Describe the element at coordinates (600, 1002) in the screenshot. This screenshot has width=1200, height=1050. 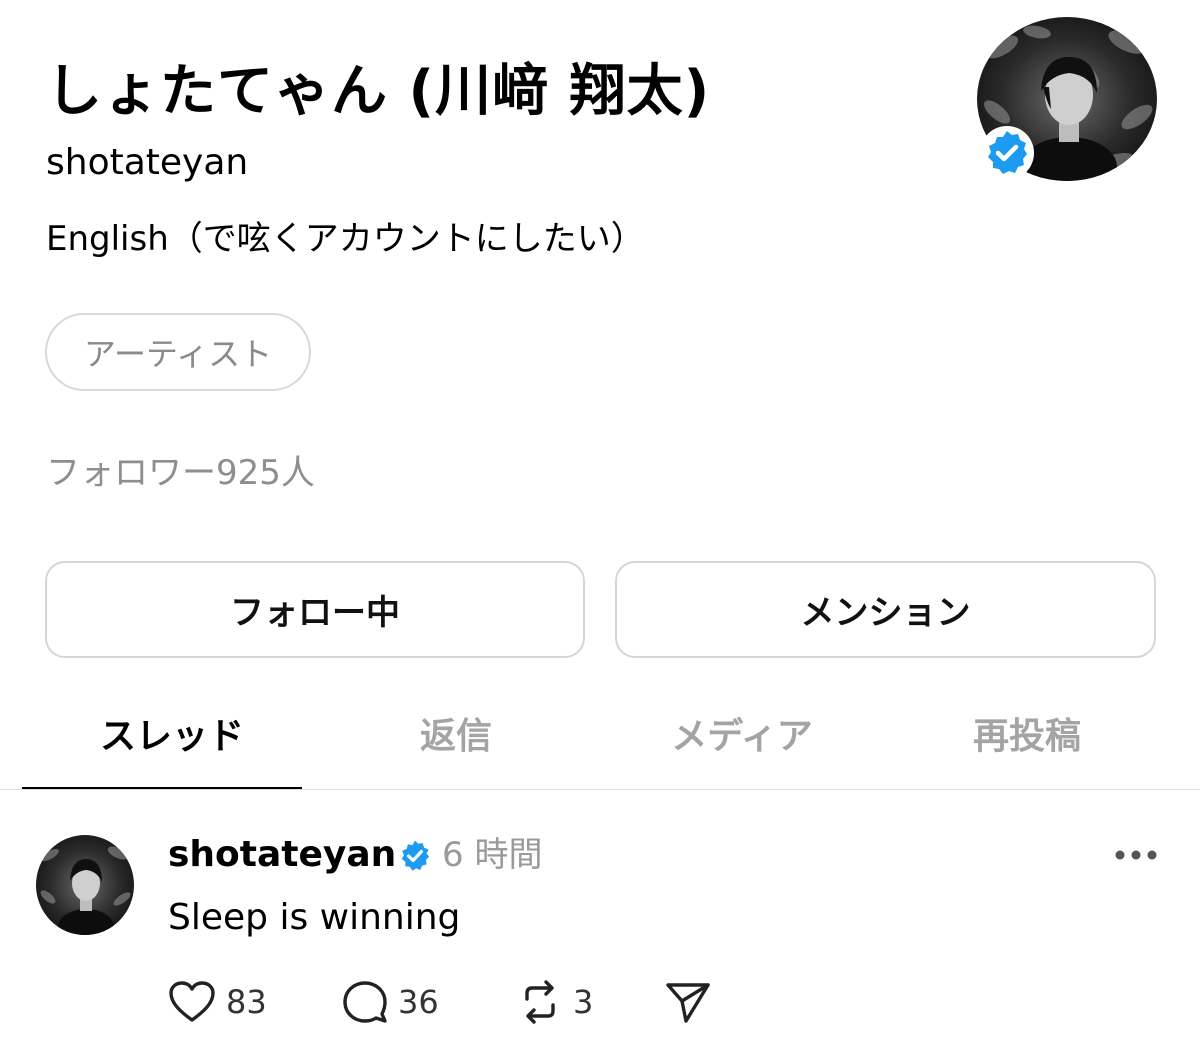
I see `post-actions: 83 36 3` at that location.